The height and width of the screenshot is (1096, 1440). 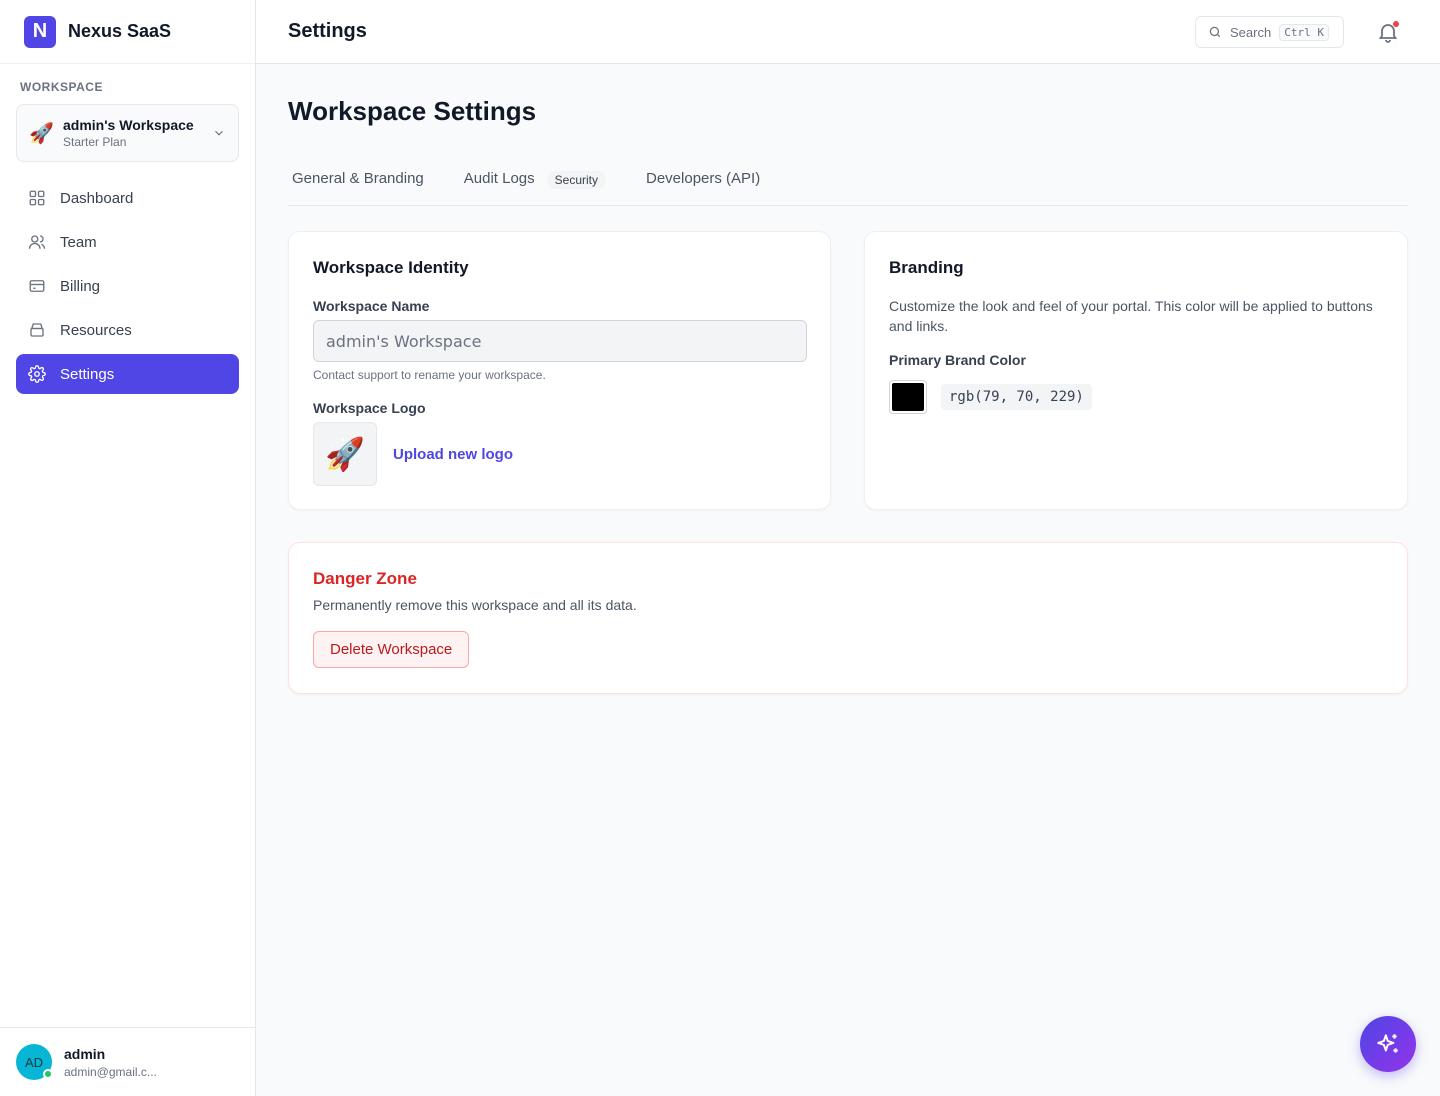 What do you see at coordinates (576, 180) in the screenshot?
I see `security-badge: Security` at bounding box center [576, 180].